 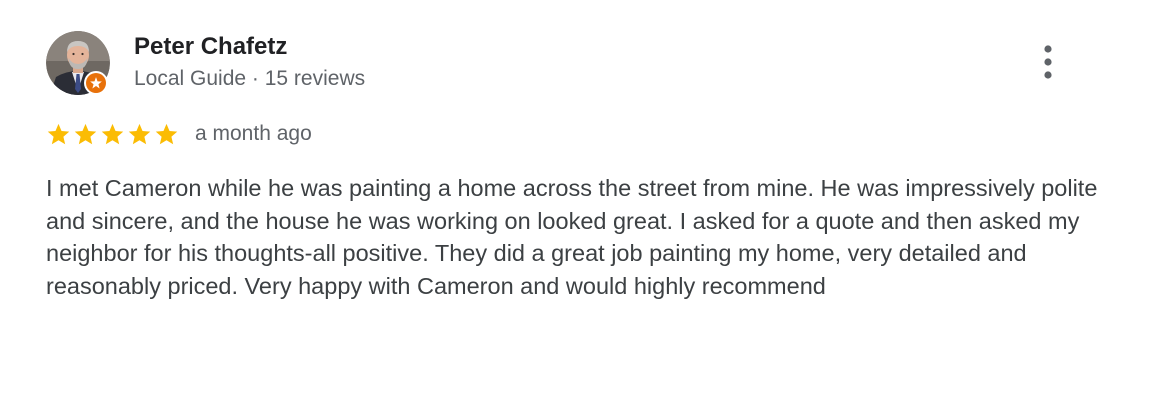 What do you see at coordinates (210, 47) in the screenshot?
I see `author-name: Peter Chafetz` at bounding box center [210, 47].